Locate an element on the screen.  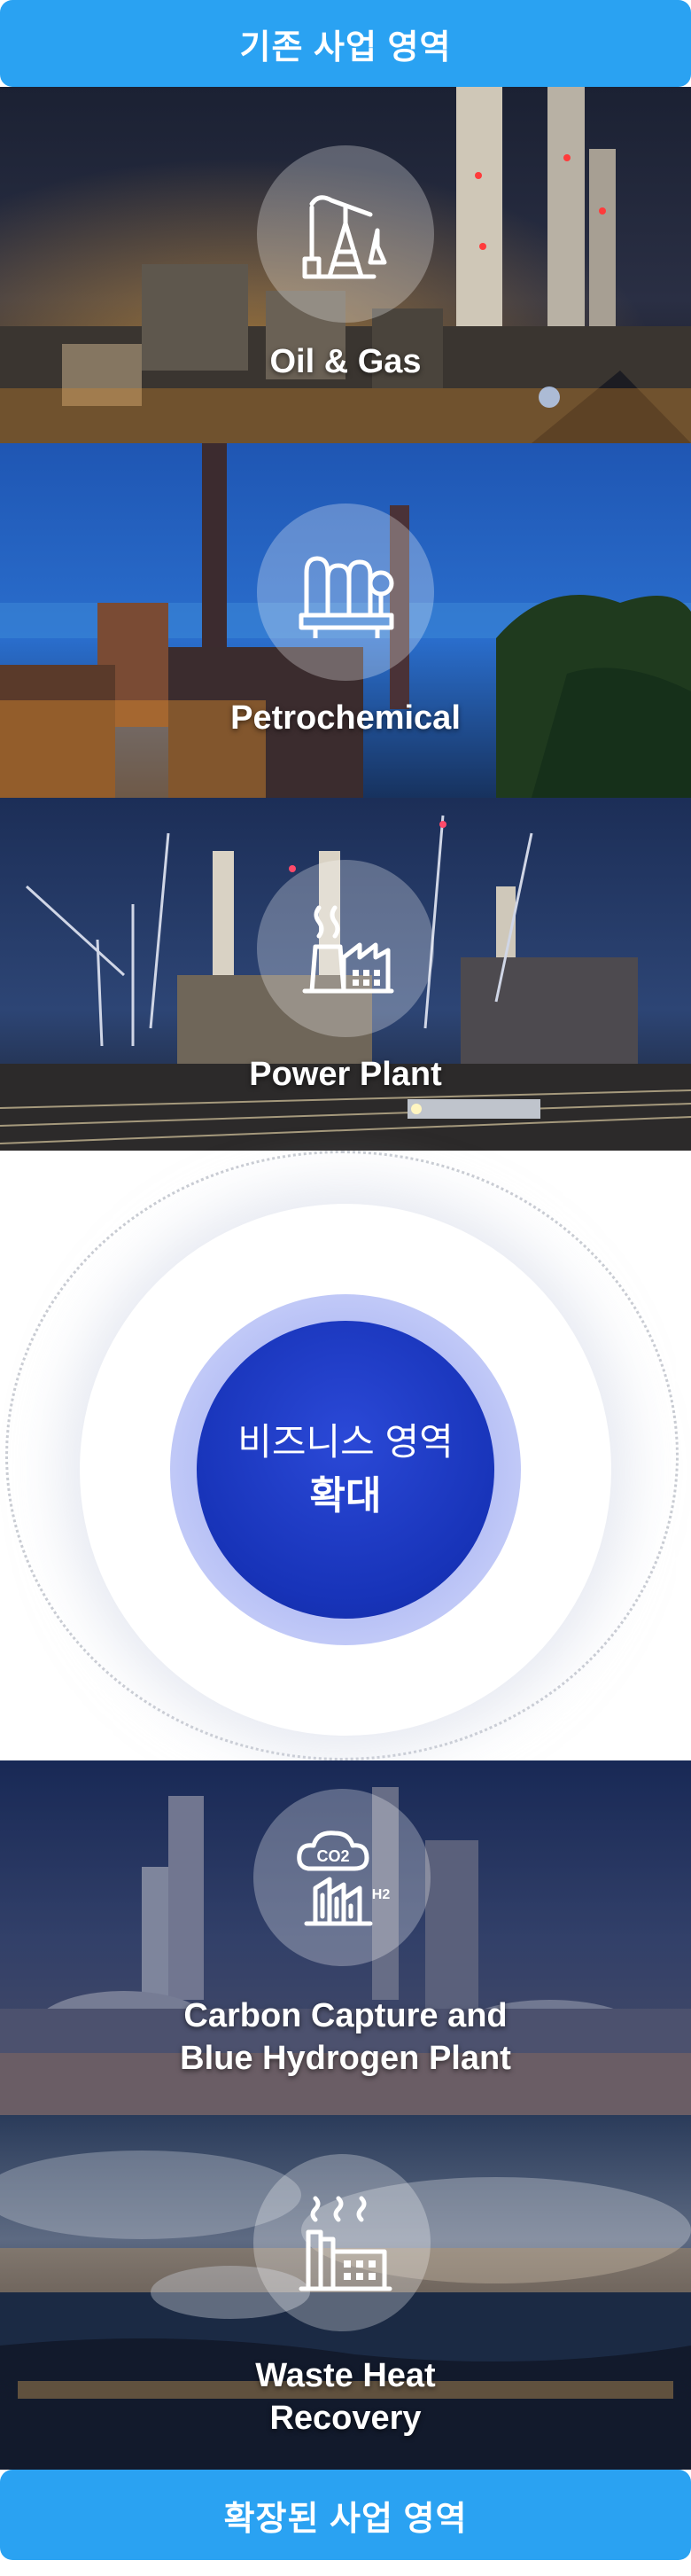
heat-recovery-icon-badge is located at coordinates (342, 2242).